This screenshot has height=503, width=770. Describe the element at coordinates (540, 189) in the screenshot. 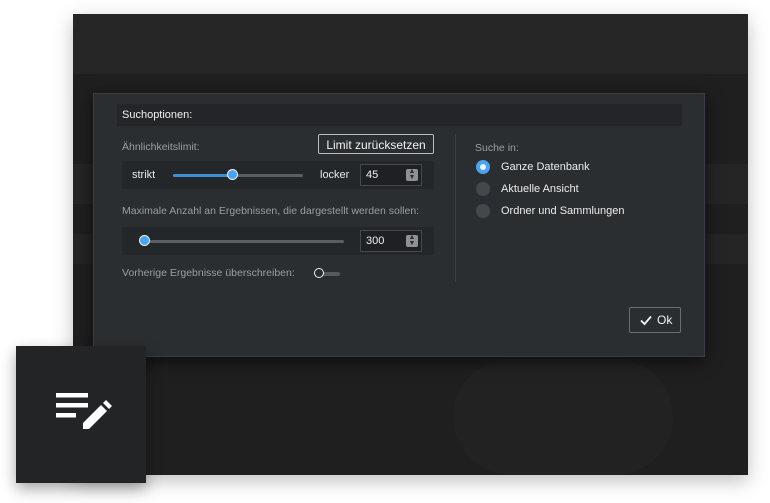

I see `radio-label-current-view: Aktuelle Ansicht` at that location.